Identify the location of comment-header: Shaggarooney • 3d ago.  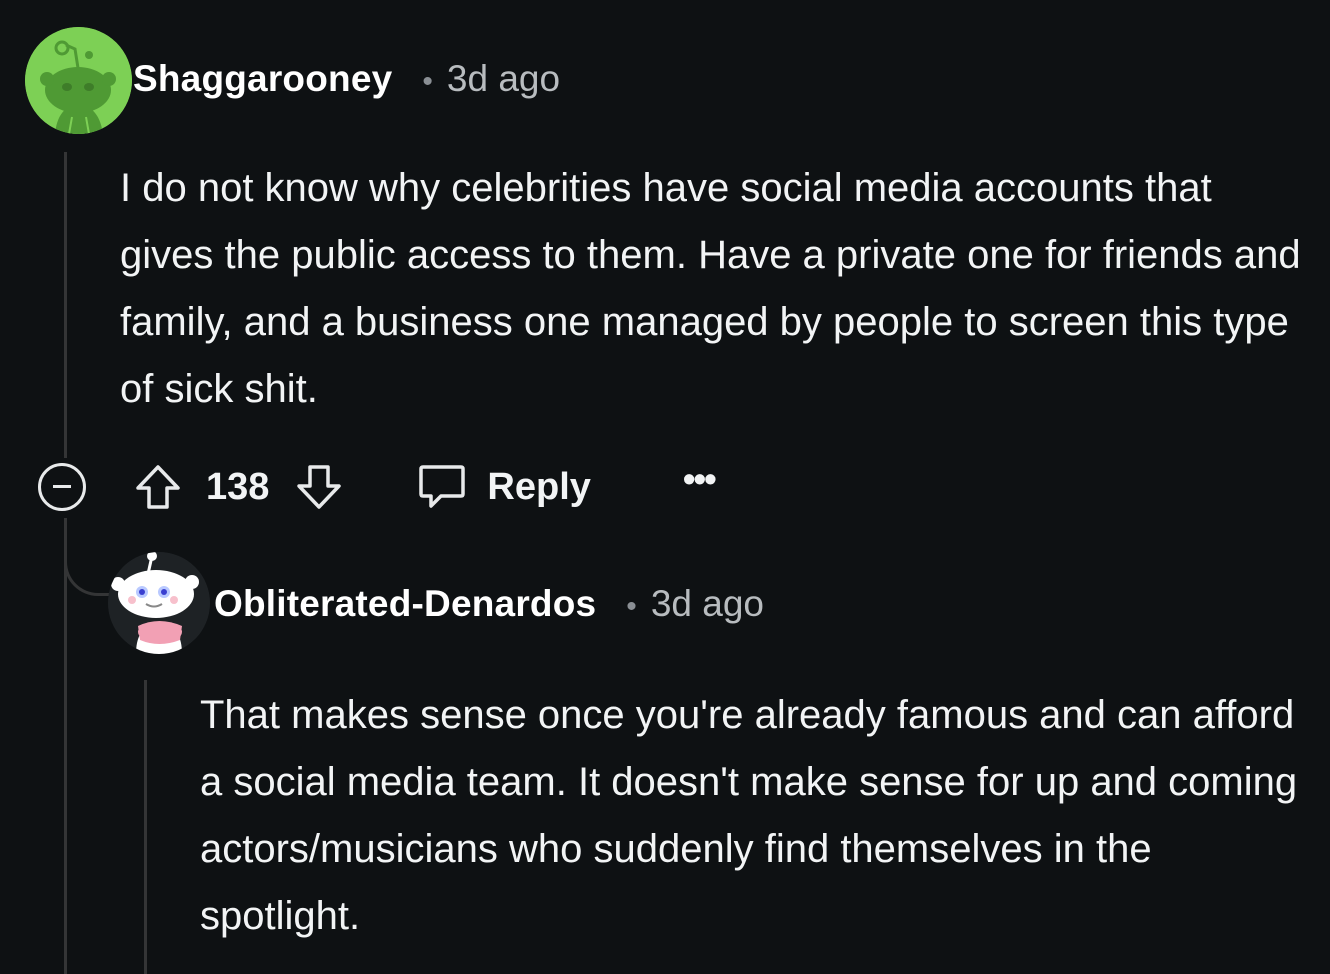
(346, 79).